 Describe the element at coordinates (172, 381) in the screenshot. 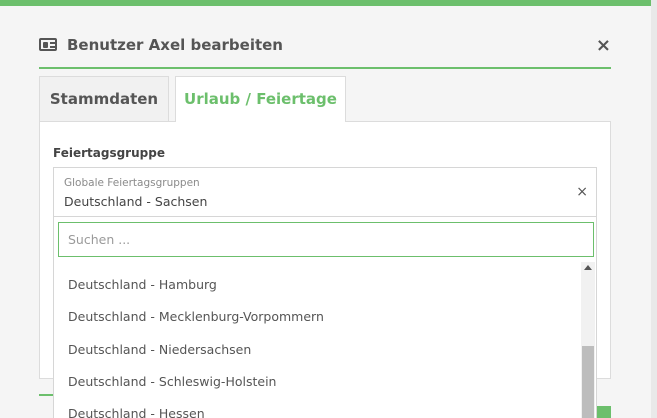

I see `dropdown-option: Deutschland - Schleswig-Holstein` at that location.